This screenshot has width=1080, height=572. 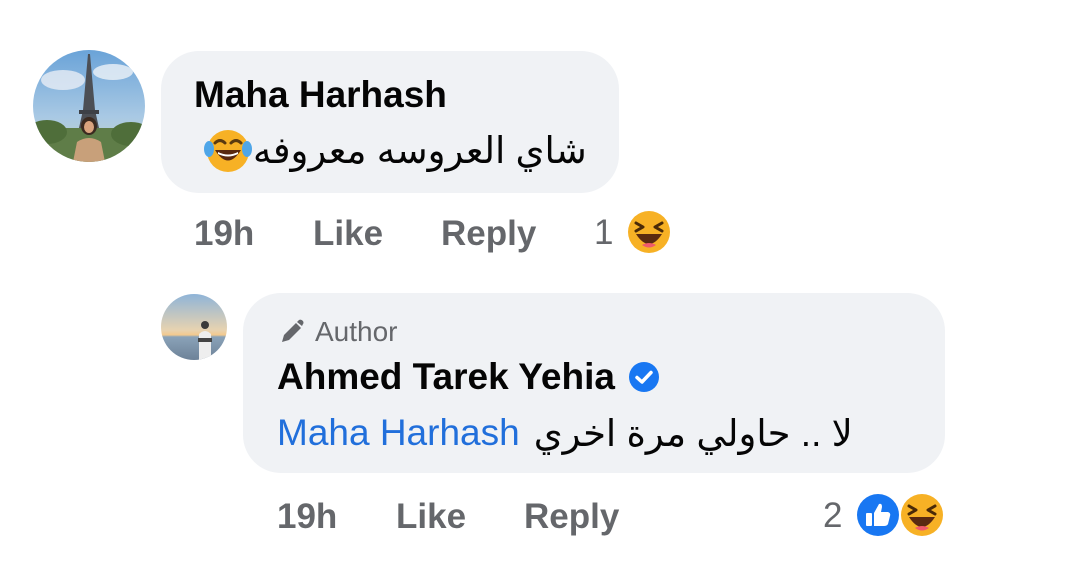 What do you see at coordinates (348, 234) in the screenshot?
I see `comment-like-button: Like` at bounding box center [348, 234].